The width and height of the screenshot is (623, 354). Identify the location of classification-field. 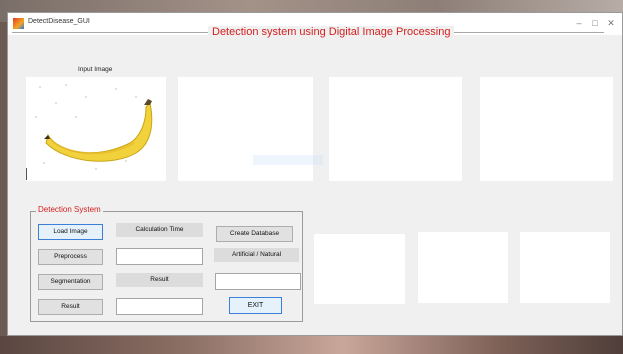
(258, 281).